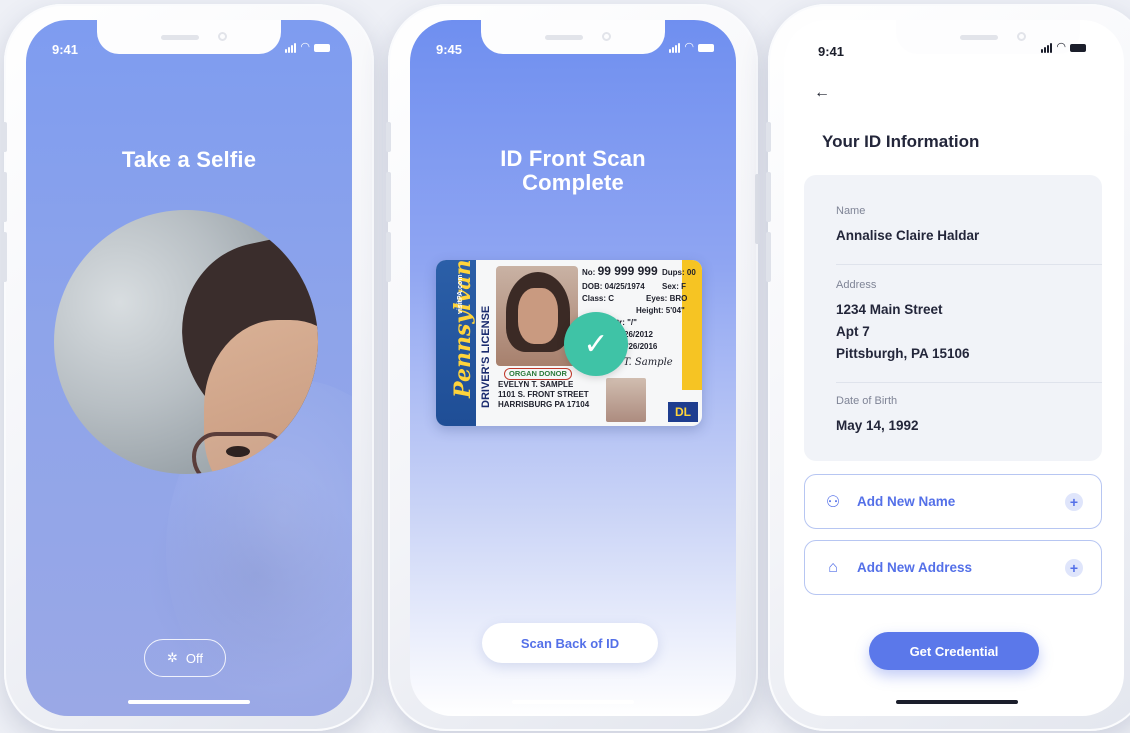 The width and height of the screenshot is (1130, 733). I want to click on add-new-name-label: Add New Name, so click(906, 501).